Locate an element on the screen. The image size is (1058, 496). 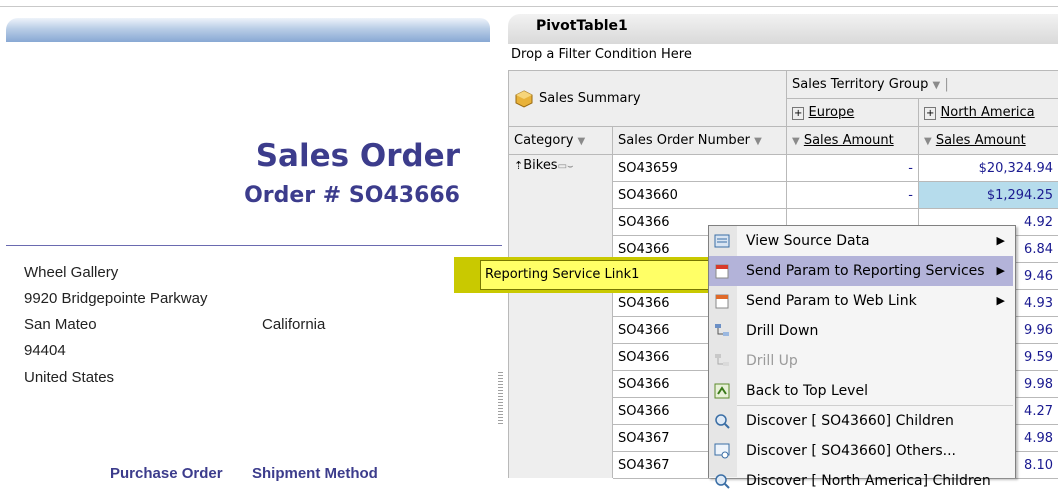
context-menu-item-label: Drill Down is located at coordinates (782, 331).